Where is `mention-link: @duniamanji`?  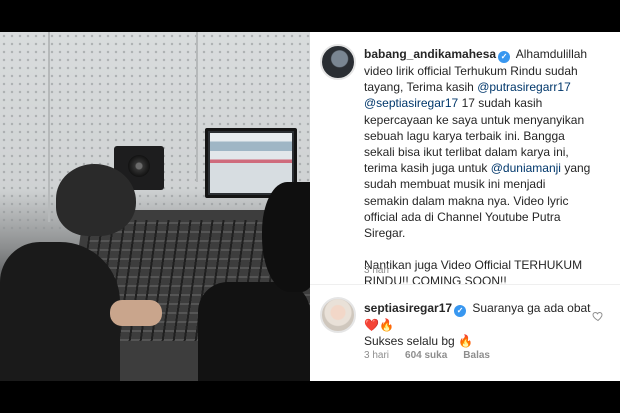 mention-link: @duniamanji is located at coordinates (526, 168).